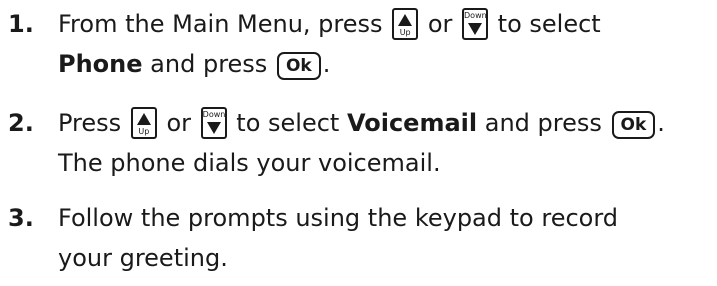 This screenshot has height=286, width=717. Describe the element at coordinates (21, 24) in the screenshot. I see `step-number: 1.` at that location.